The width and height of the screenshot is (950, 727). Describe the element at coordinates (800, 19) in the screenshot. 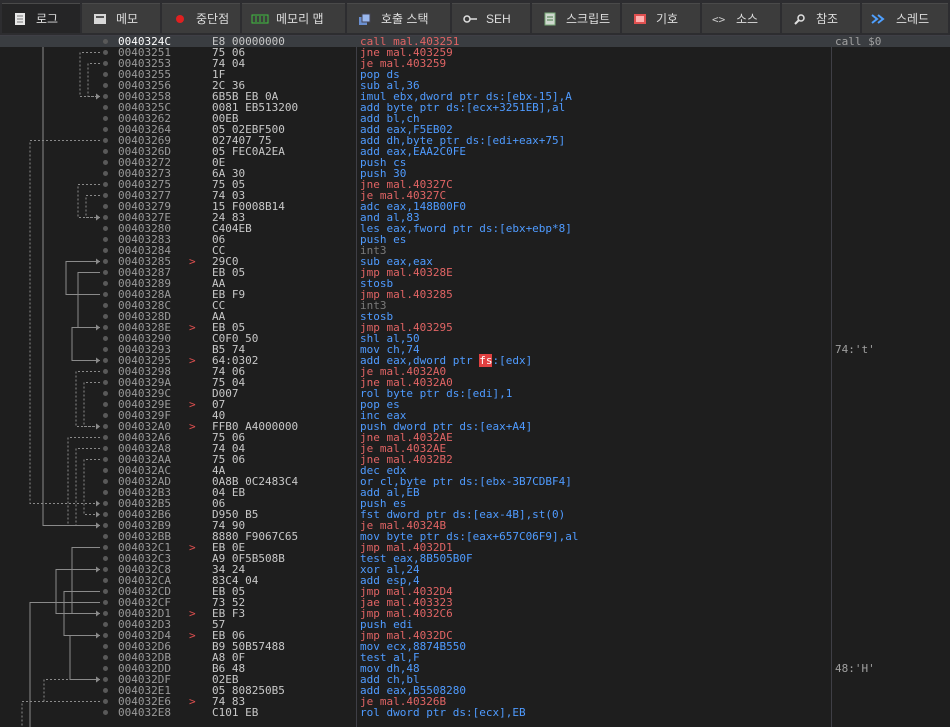

I see `references-icon` at that location.